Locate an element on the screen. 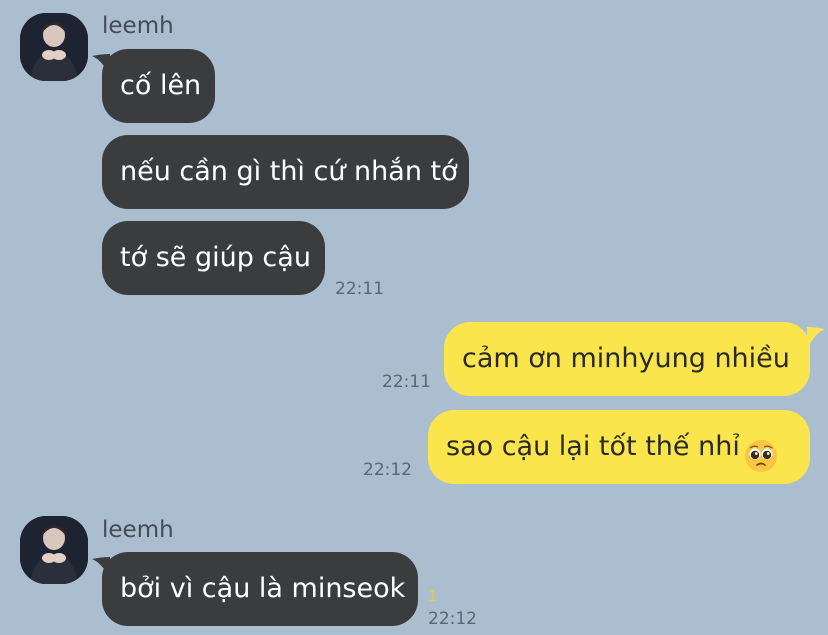 The height and width of the screenshot is (635, 828). message-bubble: sao cậu lại tốt thế nhỉ is located at coordinates (619, 447).